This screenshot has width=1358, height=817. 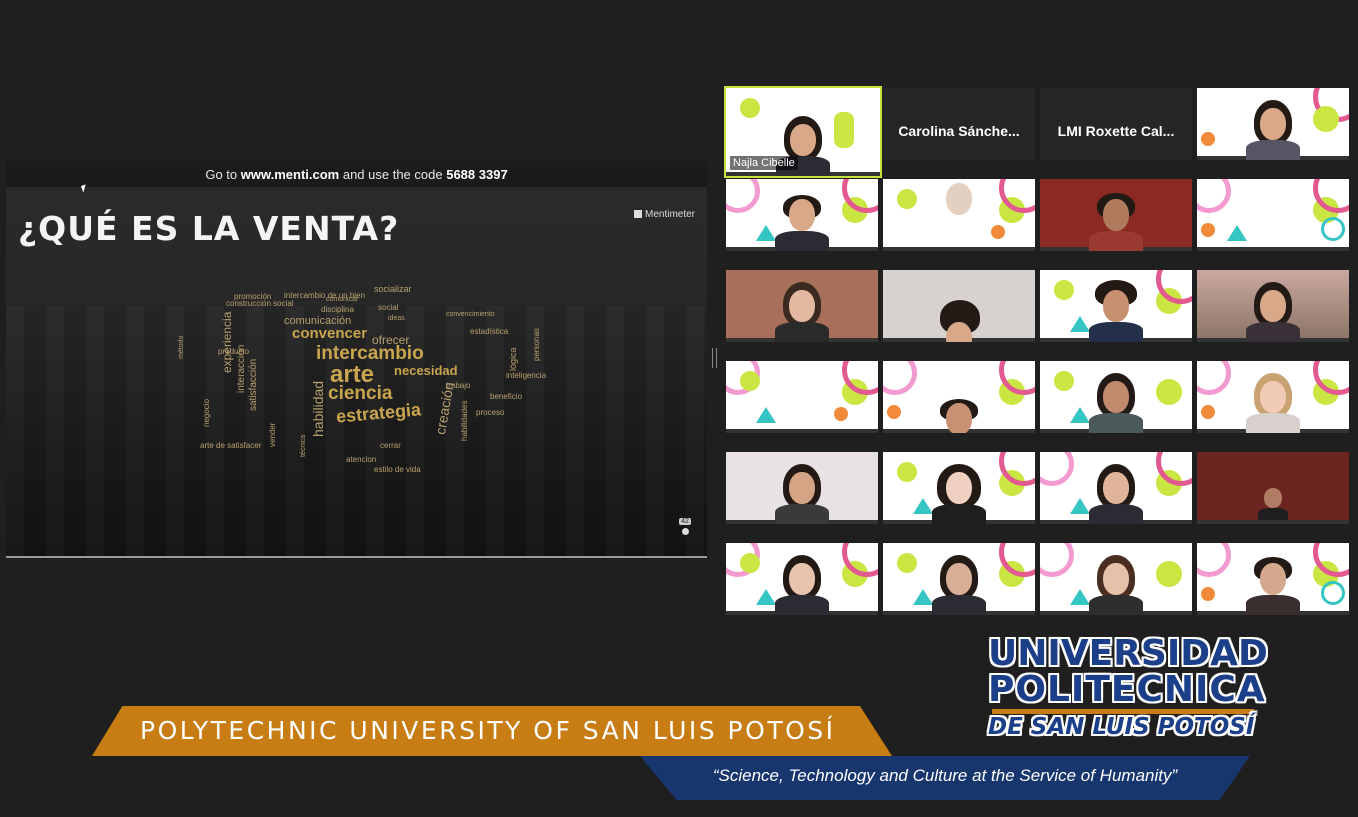 What do you see at coordinates (330, 333) in the screenshot?
I see `cloud-word: convencer` at bounding box center [330, 333].